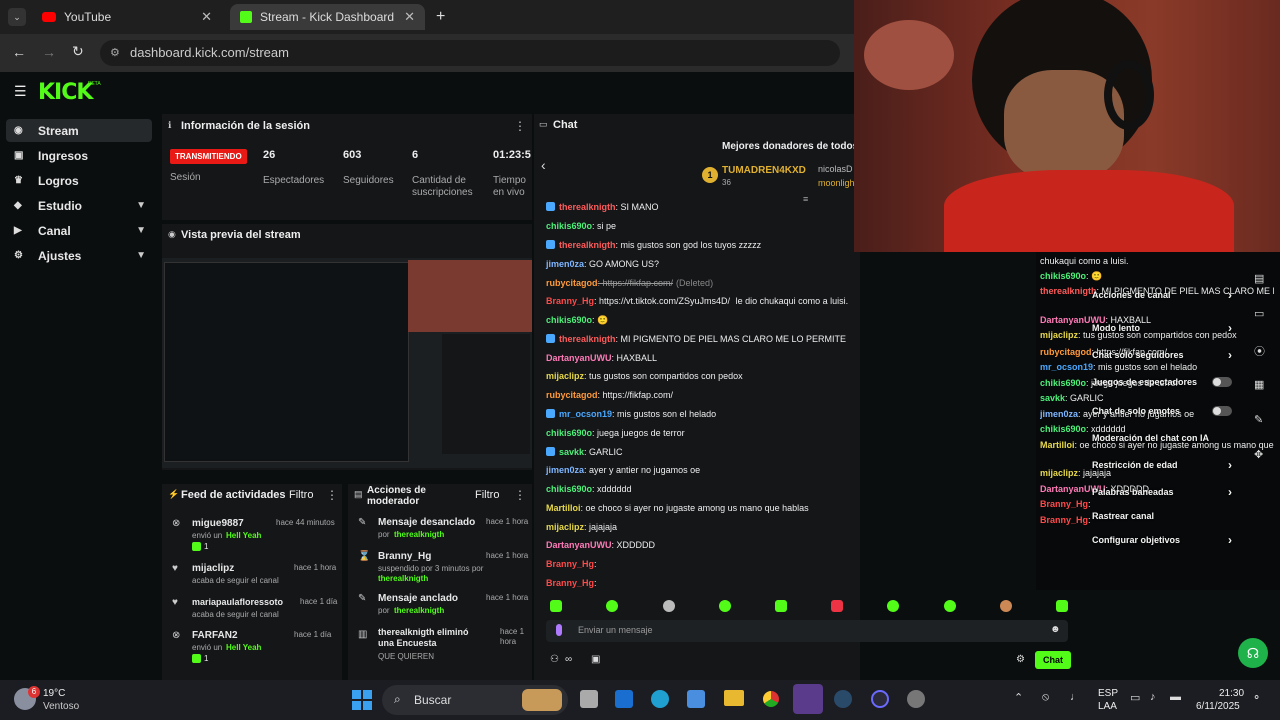 Image resolution: width=1280 pixels, height=720 pixels. I want to click on steam-icon, so click(843, 699).